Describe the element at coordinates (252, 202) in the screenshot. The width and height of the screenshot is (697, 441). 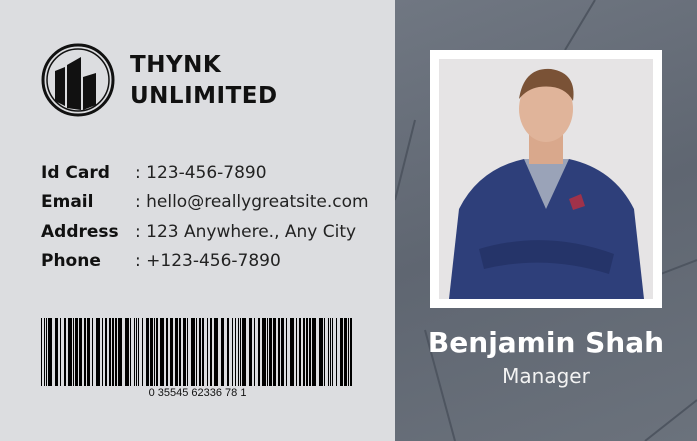
I see `field-value: : hello@reallygreatsite.com` at that location.